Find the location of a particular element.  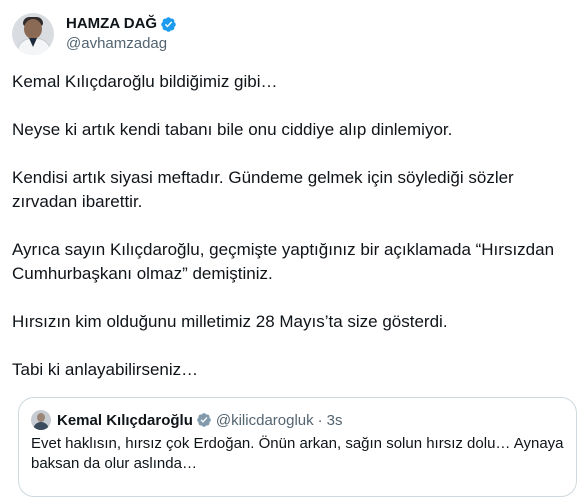

quoted-author-avatar is located at coordinates (41, 420).